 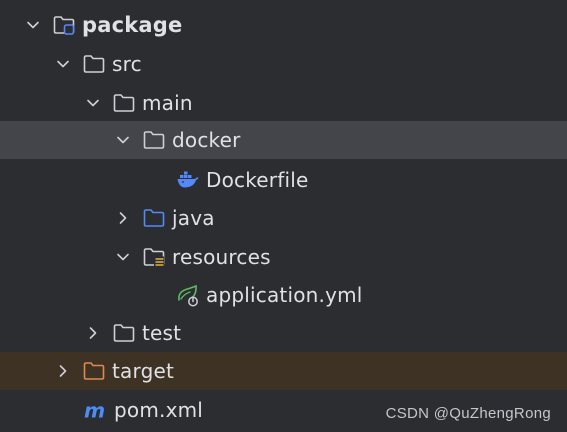 I want to click on excluded-folder-icon, so click(x=94, y=371).